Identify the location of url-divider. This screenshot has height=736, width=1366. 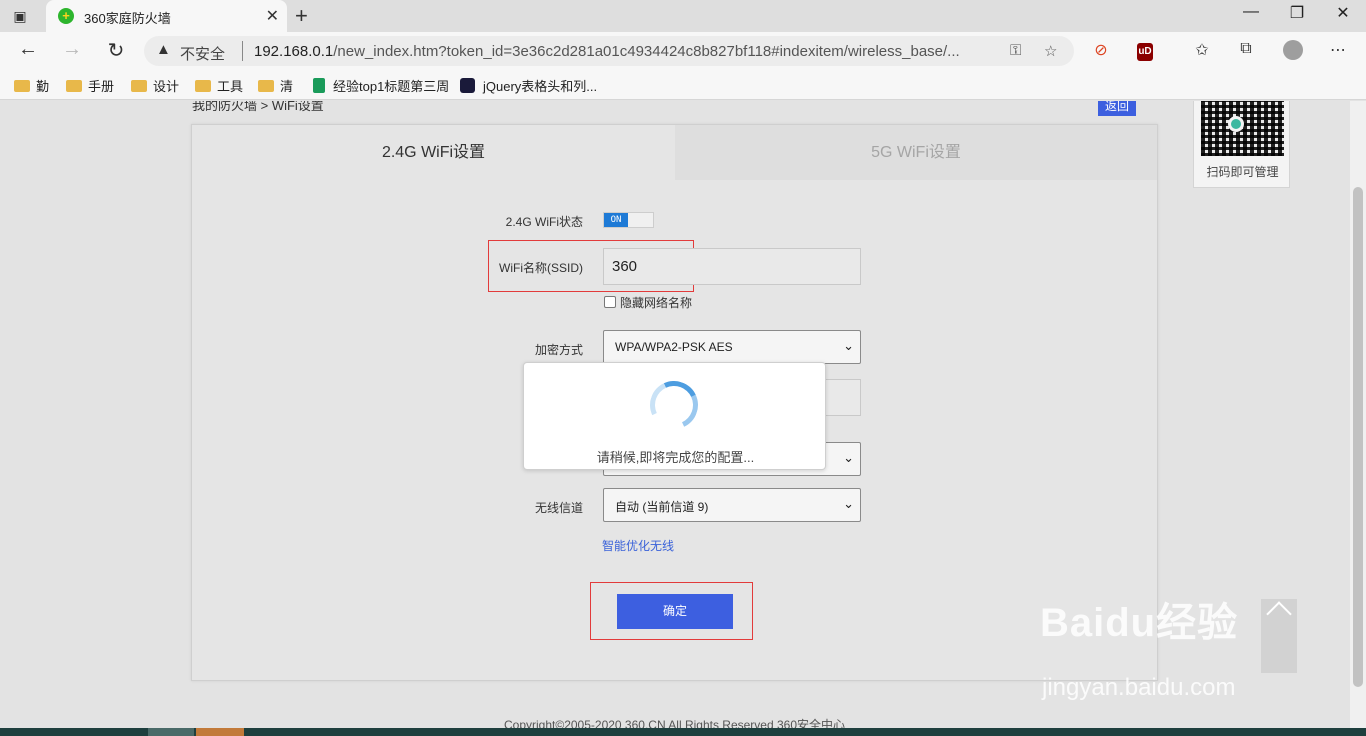
(242, 51).